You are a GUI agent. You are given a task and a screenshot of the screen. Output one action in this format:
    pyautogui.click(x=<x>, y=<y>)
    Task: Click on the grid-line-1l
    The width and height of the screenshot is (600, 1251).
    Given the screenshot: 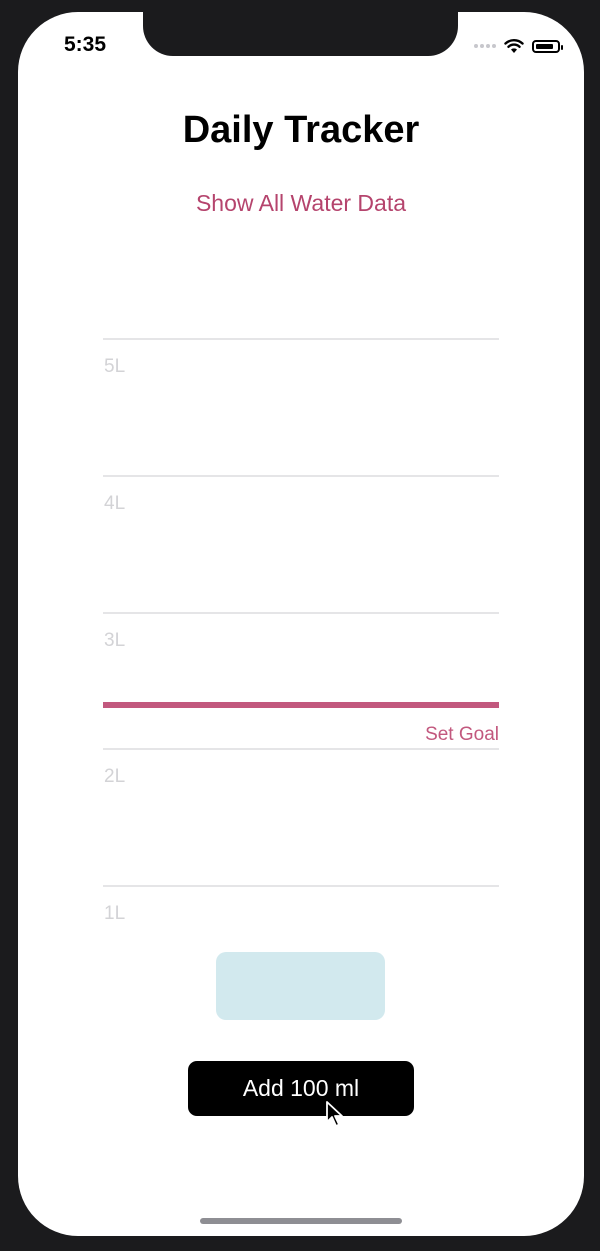 What is the action you would take?
    pyautogui.click(x=301, y=886)
    